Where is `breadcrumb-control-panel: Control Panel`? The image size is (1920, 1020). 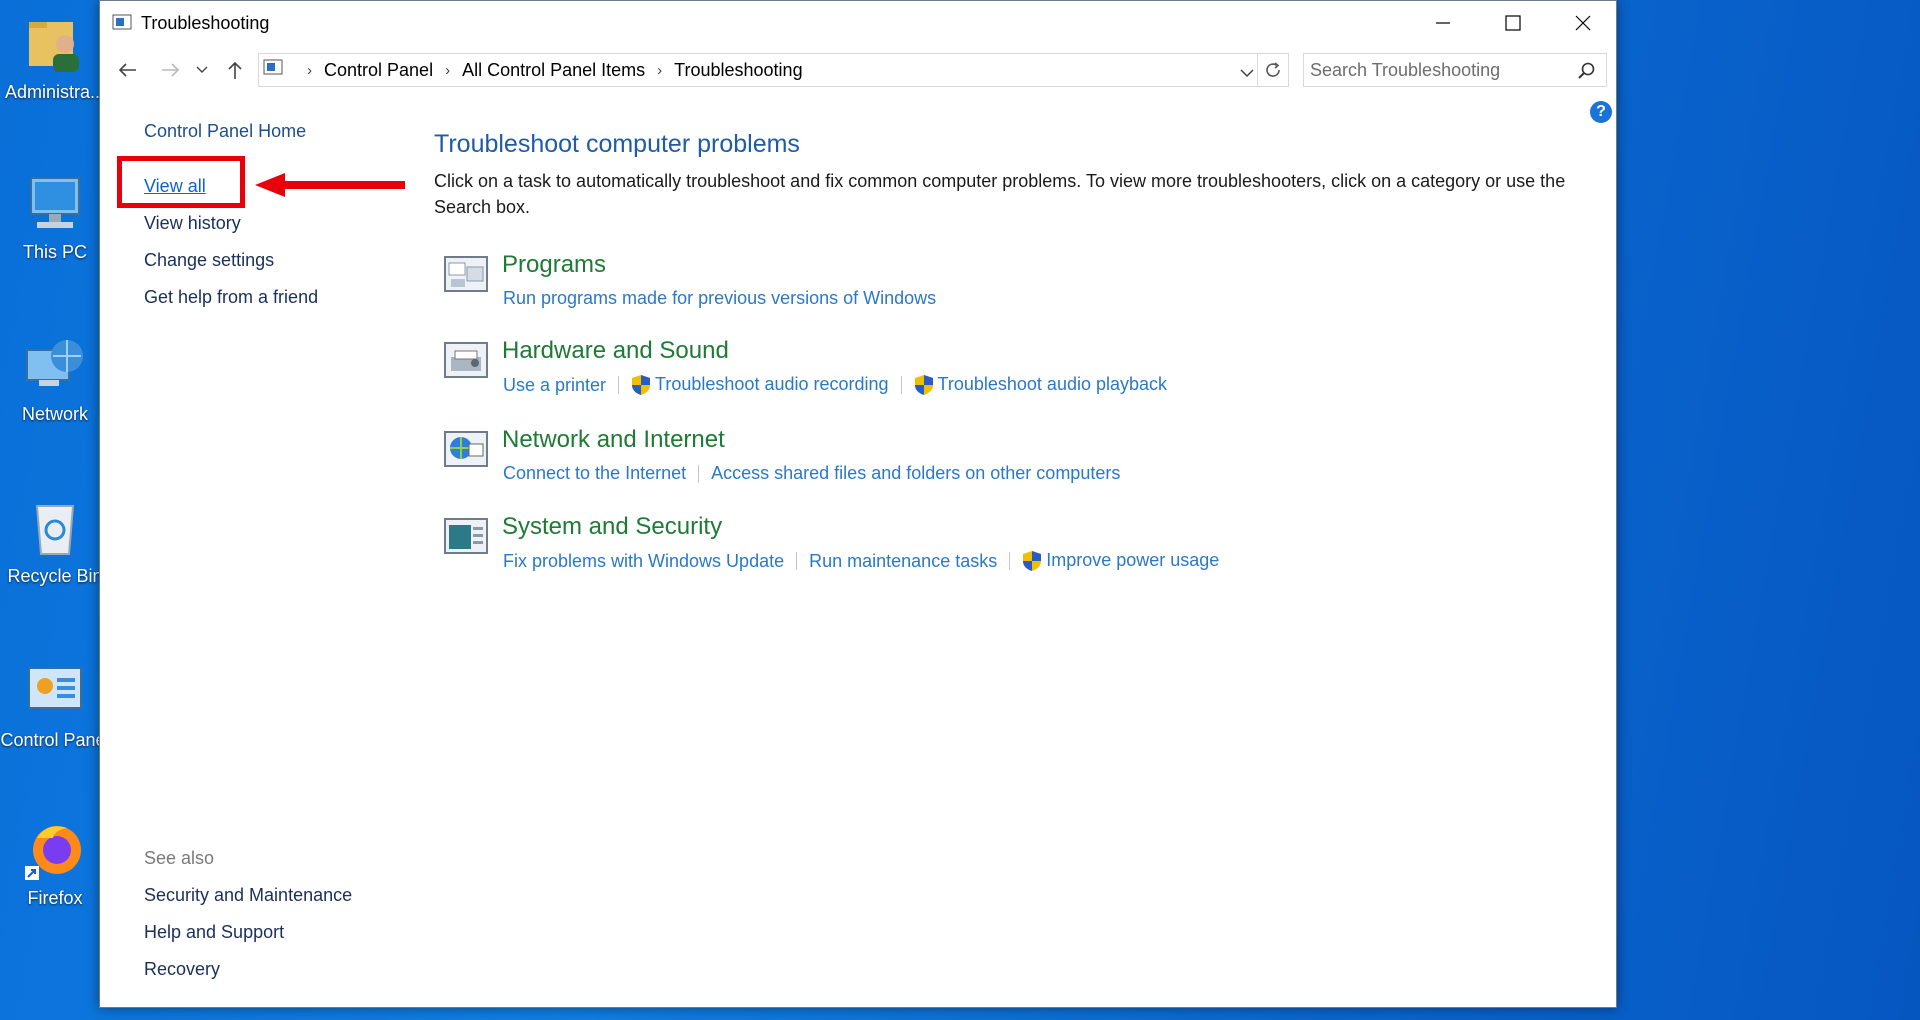 breadcrumb-control-panel: Control Panel is located at coordinates (378, 70).